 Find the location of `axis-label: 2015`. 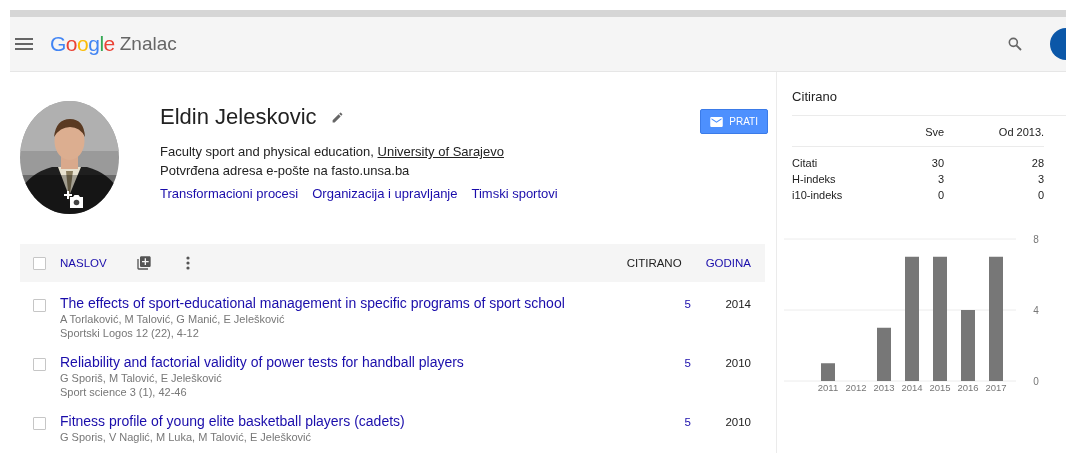

axis-label: 2015 is located at coordinates (940, 387).